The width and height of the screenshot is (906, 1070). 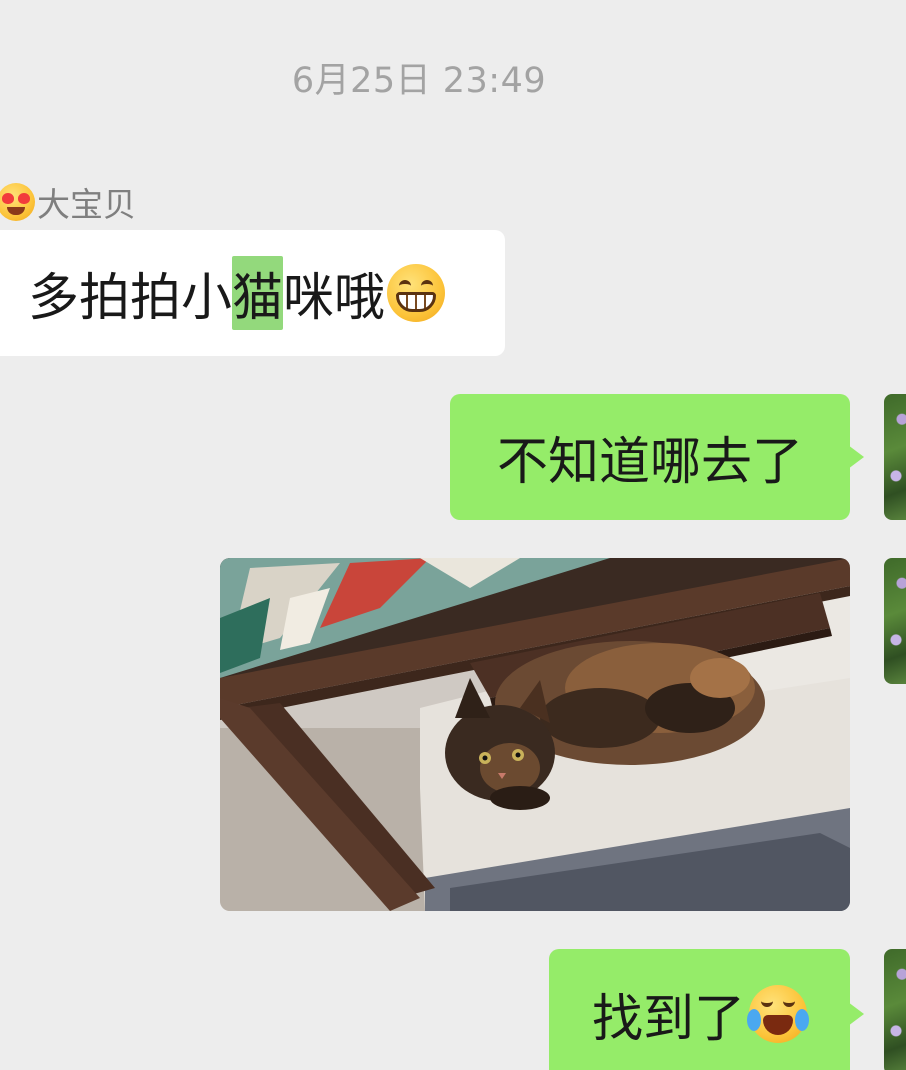 I want to click on message-text: 多拍拍小, so click(x=130, y=298).